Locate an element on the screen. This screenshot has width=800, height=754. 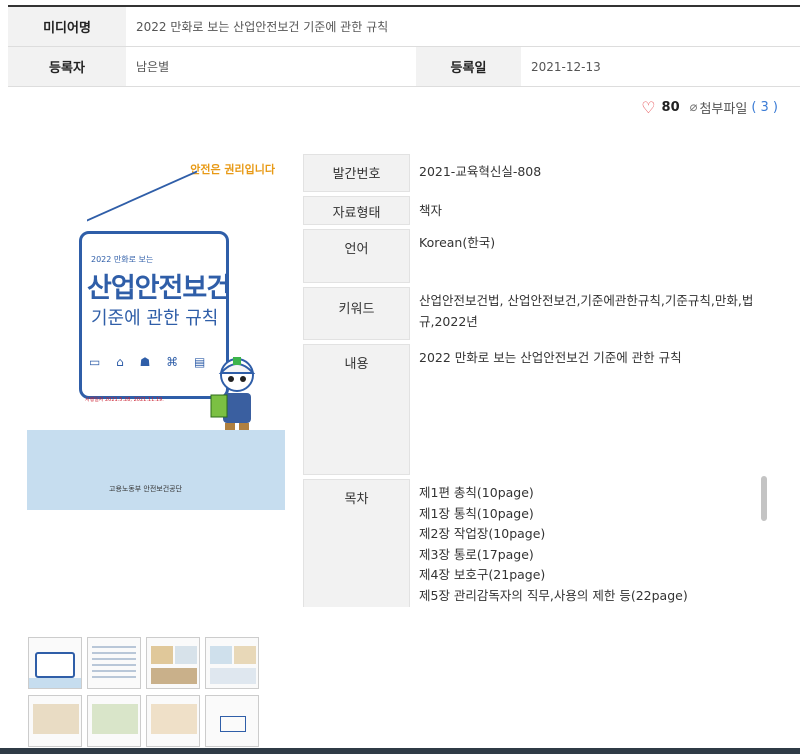
media-label: 미디어명 is located at coordinates (67, 26).